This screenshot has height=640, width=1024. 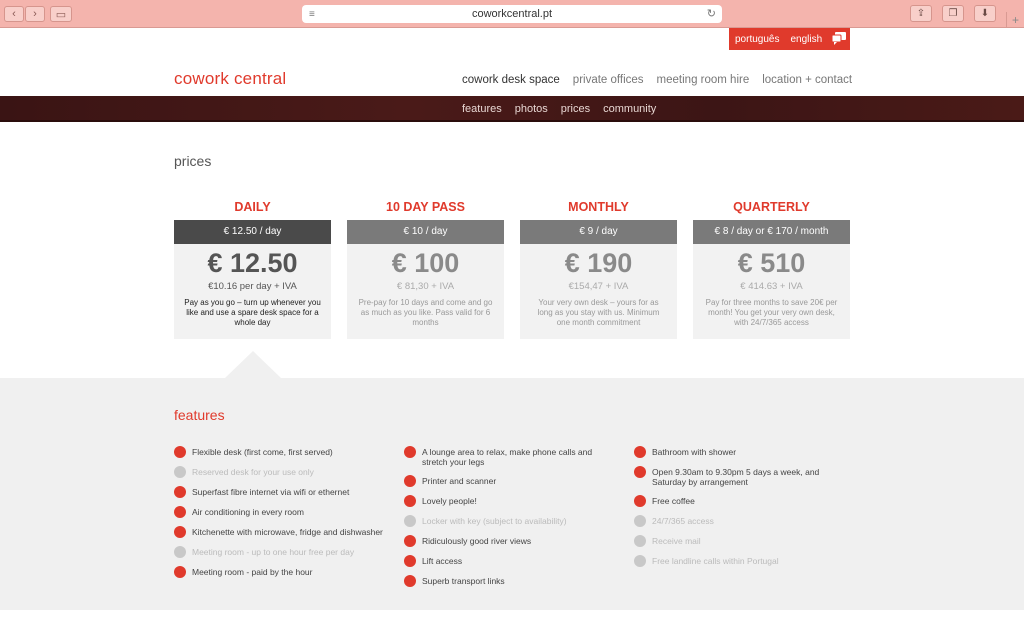 What do you see at coordinates (807, 80) in the screenshot?
I see `nav-location-contact: location + contact` at bounding box center [807, 80].